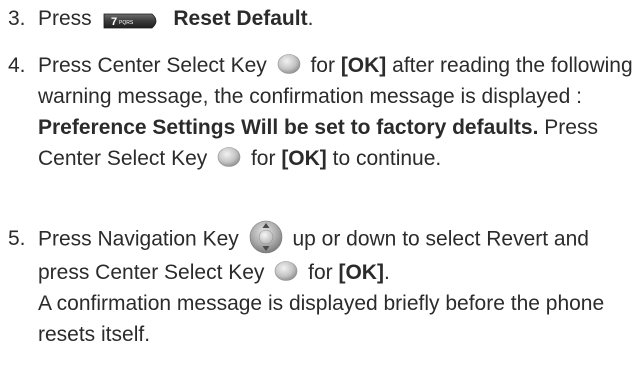  I want to click on step-number: 4., so click(17, 65).